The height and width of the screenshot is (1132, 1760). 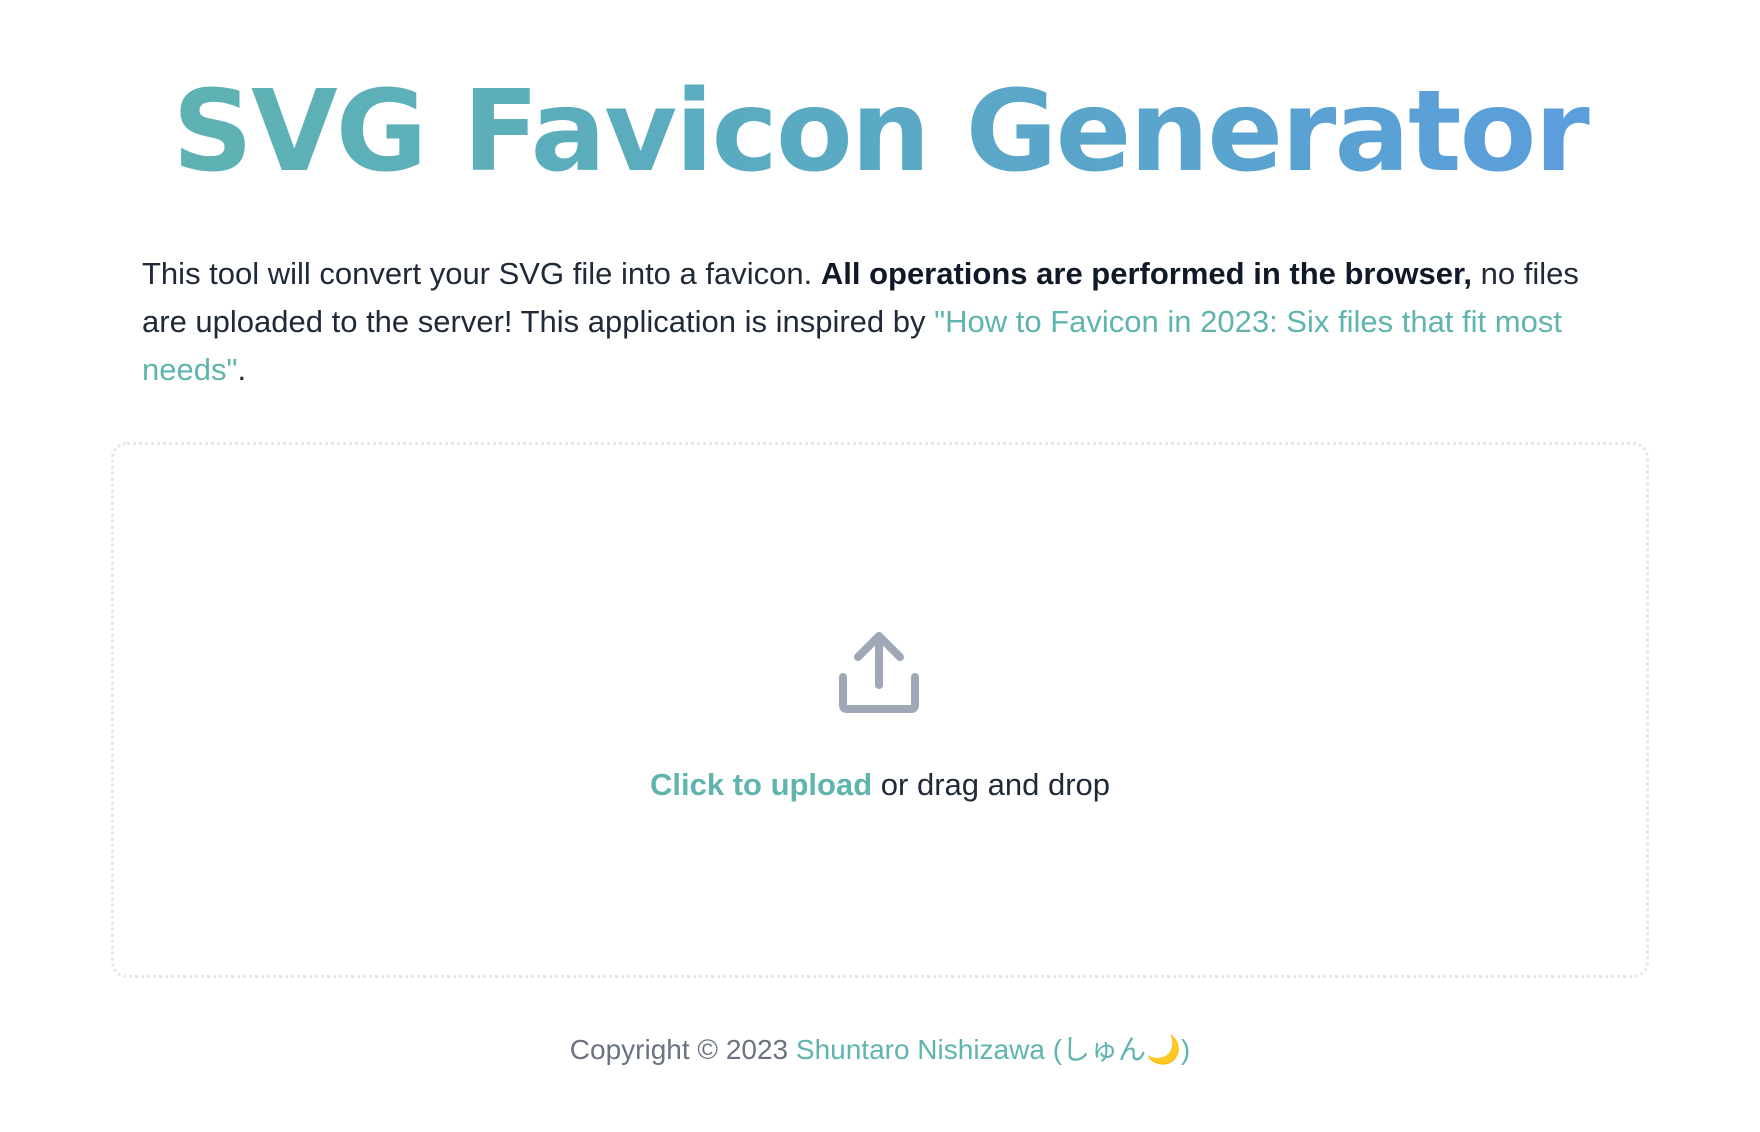 I want to click on author-link: Shuntaro Nishizawa (しゅん🌙), so click(x=993, y=1049).